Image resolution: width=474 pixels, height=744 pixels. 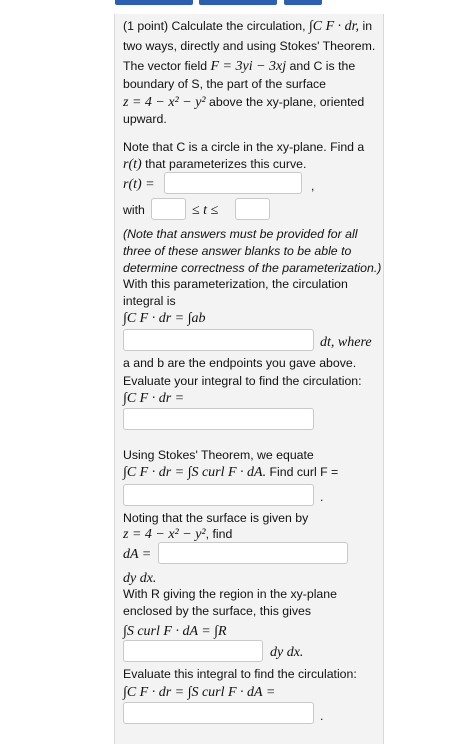 What do you see at coordinates (154, 398) in the screenshot?
I see `integral-formula-2: ∫C F · dr =` at bounding box center [154, 398].